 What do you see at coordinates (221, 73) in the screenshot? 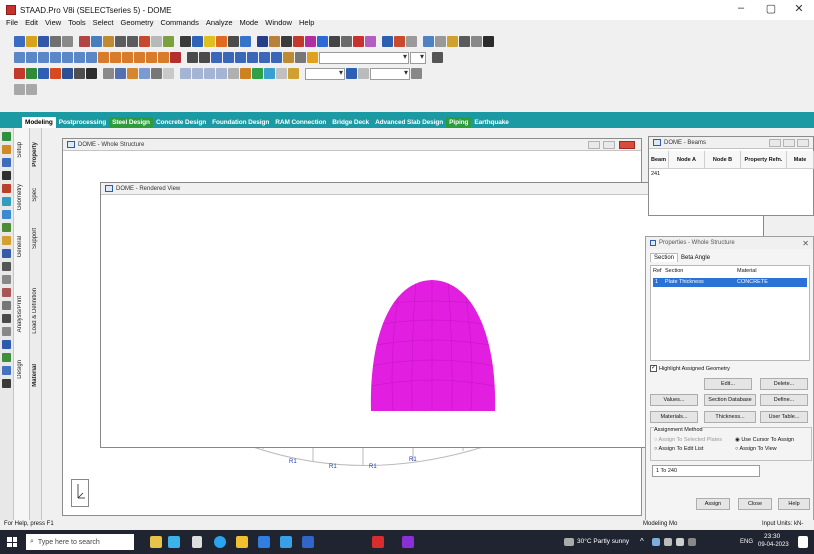
I see `solid-numbers-icon` at bounding box center [221, 73].